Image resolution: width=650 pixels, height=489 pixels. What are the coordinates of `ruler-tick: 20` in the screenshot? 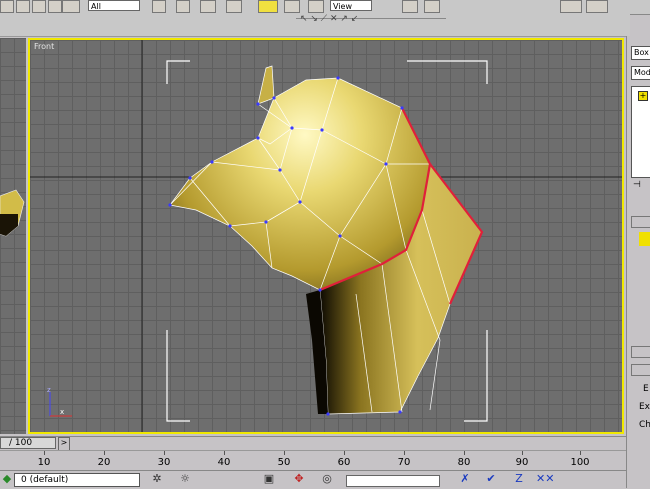 It's located at (104, 462).